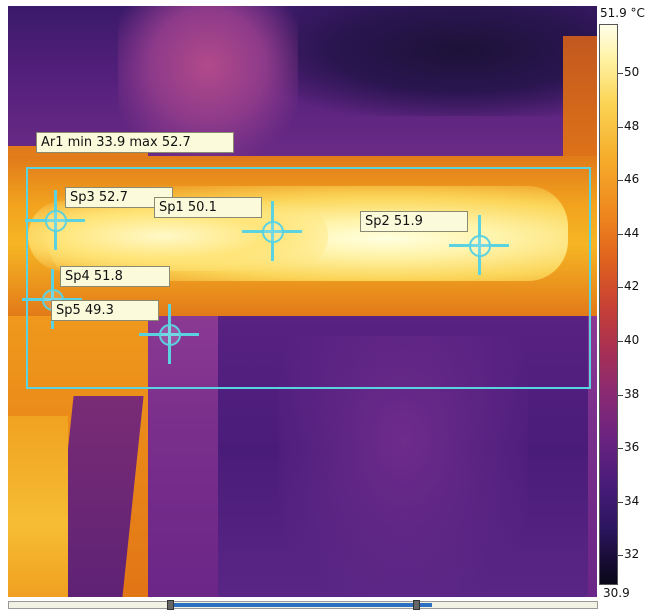 The height and width of the screenshot is (616, 660). I want to click on range-slider-fill, so click(302, 605).